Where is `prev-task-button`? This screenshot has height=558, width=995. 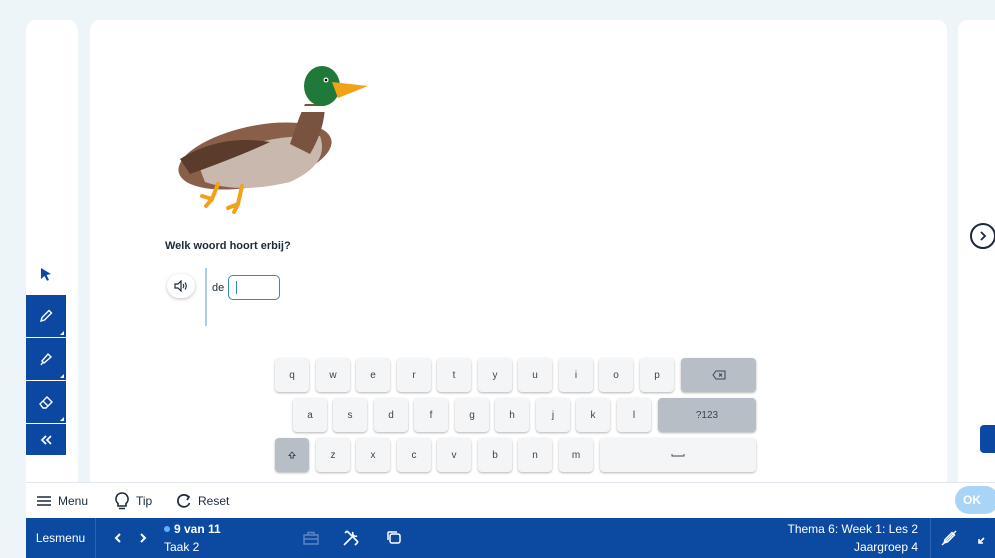 prev-task-button is located at coordinates (118, 539).